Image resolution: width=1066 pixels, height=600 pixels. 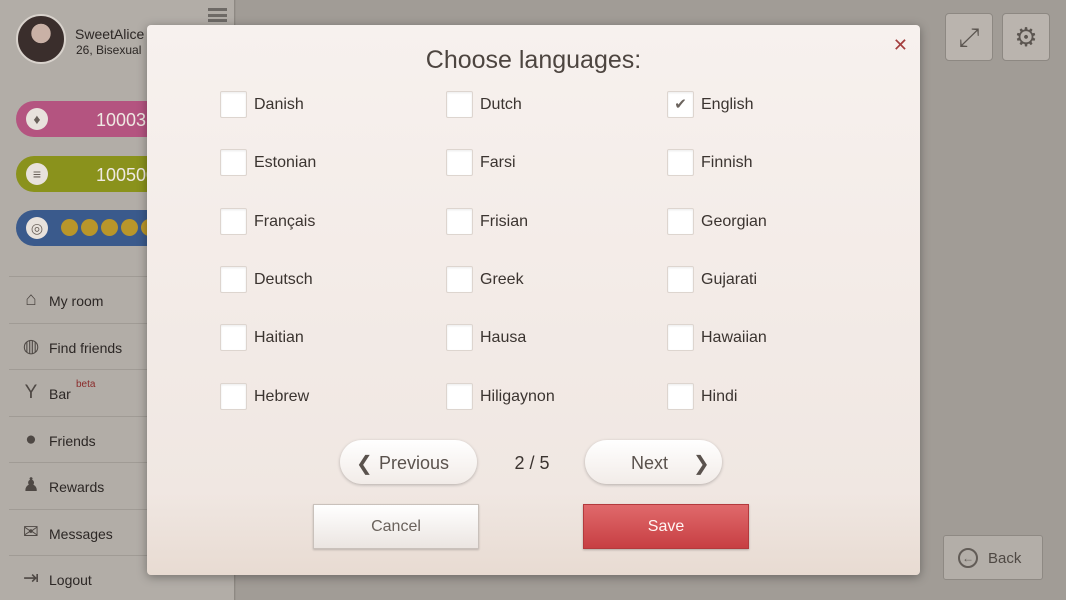 I want to click on sidebar-item-label: My room, so click(x=76, y=301).